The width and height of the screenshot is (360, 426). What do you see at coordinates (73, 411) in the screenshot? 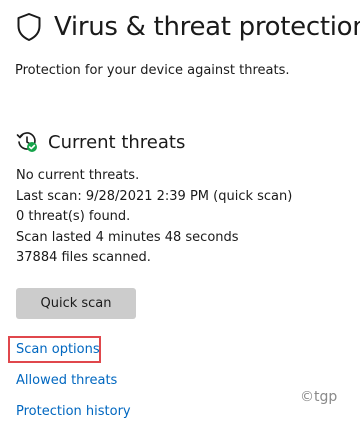
I see `protection-history-link: Protection history` at bounding box center [73, 411].